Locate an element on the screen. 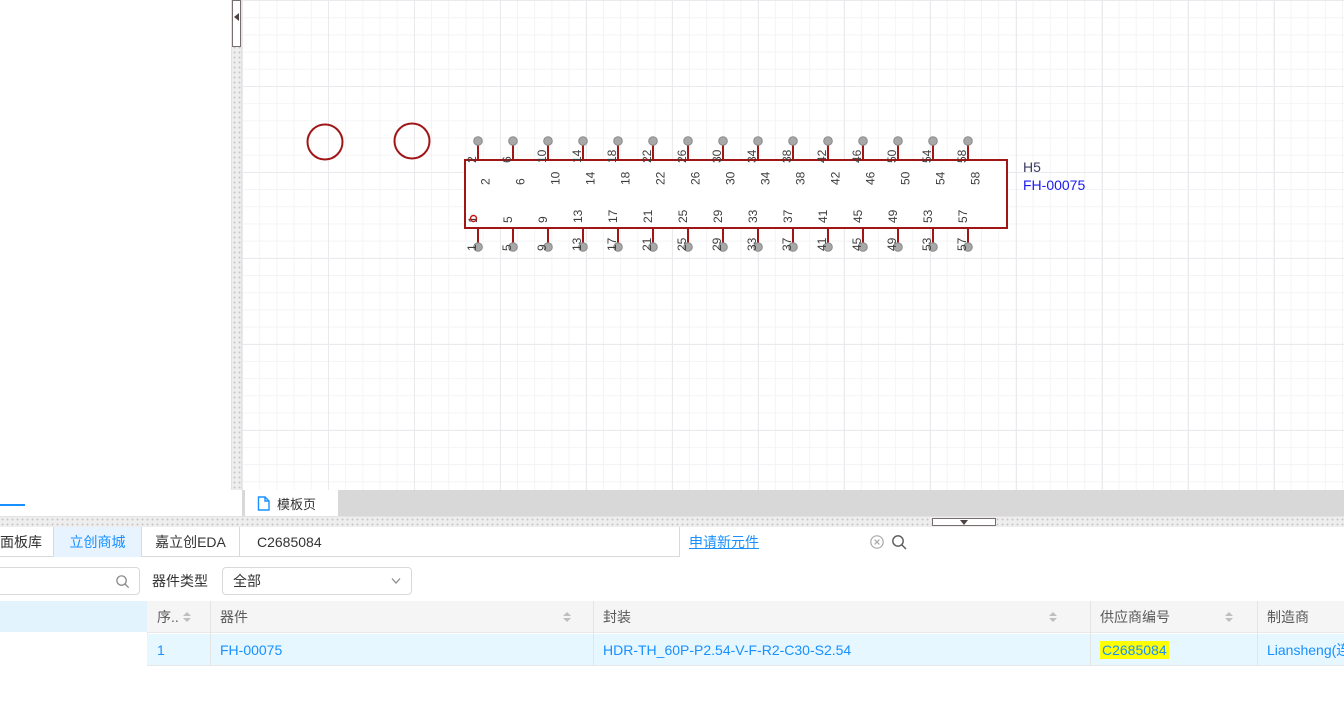  filter-search-box is located at coordinates (70, 581).